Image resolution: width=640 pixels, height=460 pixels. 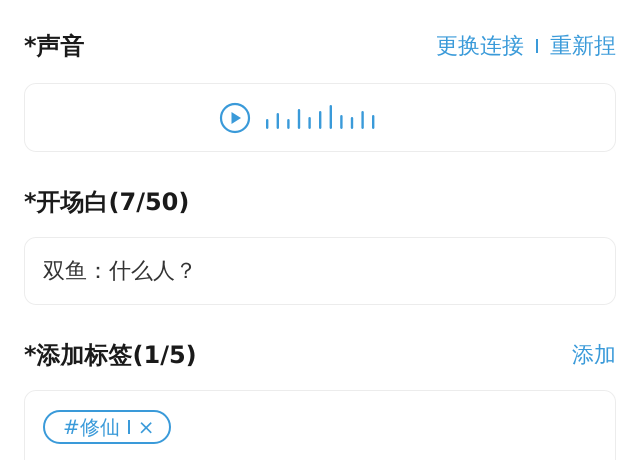 What do you see at coordinates (146, 427) in the screenshot?
I see `remove-icon: ×` at bounding box center [146, 427].